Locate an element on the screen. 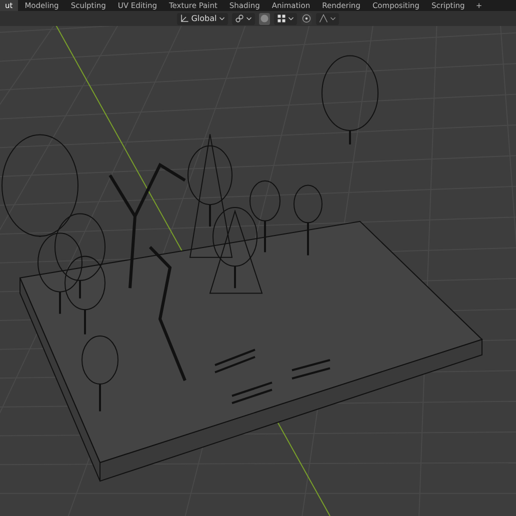 This screenshot has height=516, width=516. orientation-label: Global is located at coordinates (204, 18).